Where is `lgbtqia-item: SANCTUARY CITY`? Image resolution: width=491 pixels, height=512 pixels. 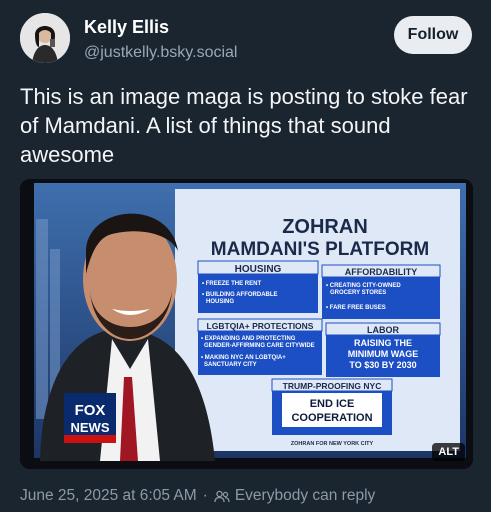 lgbtqia-item: SANCTUARY CITY is located at coordinates (230, 365).